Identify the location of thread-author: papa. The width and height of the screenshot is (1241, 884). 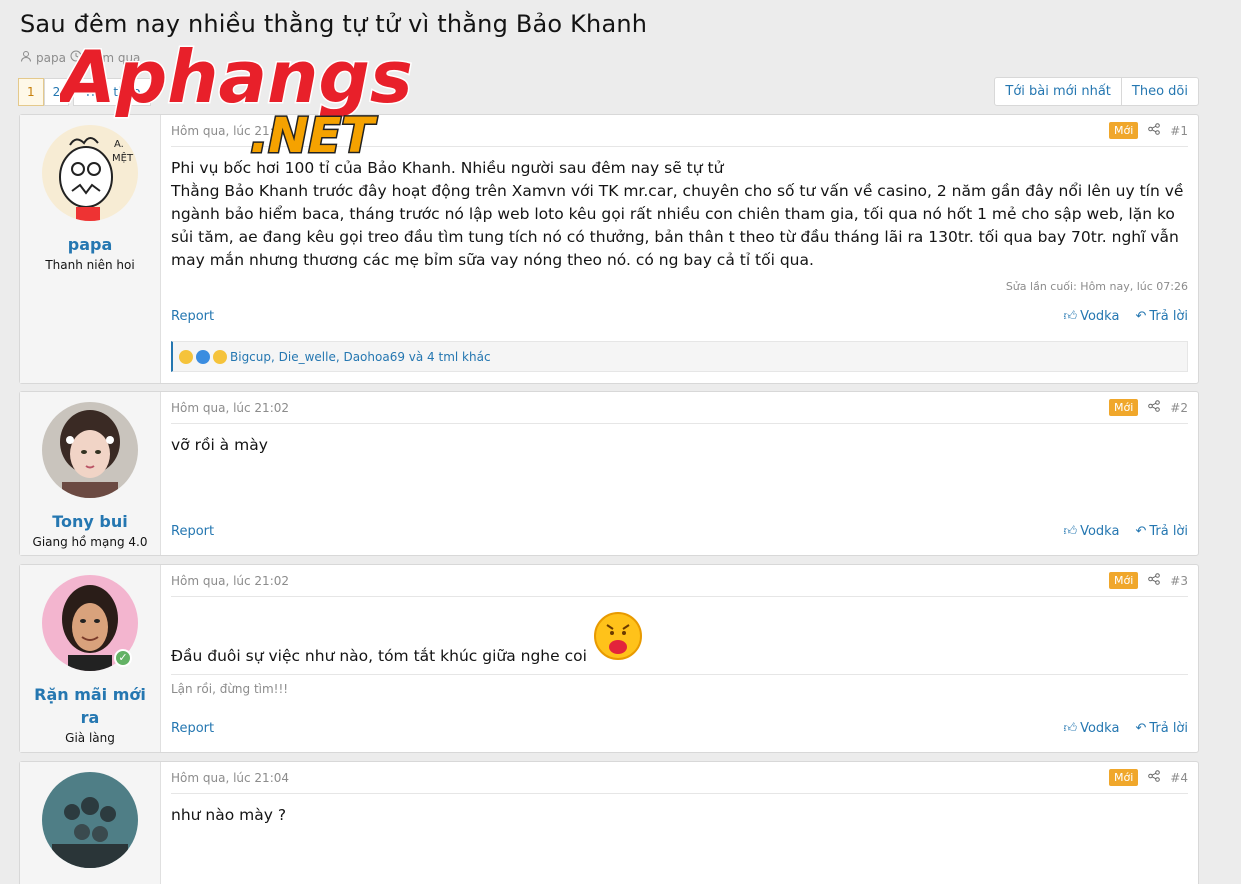
(51, 58).